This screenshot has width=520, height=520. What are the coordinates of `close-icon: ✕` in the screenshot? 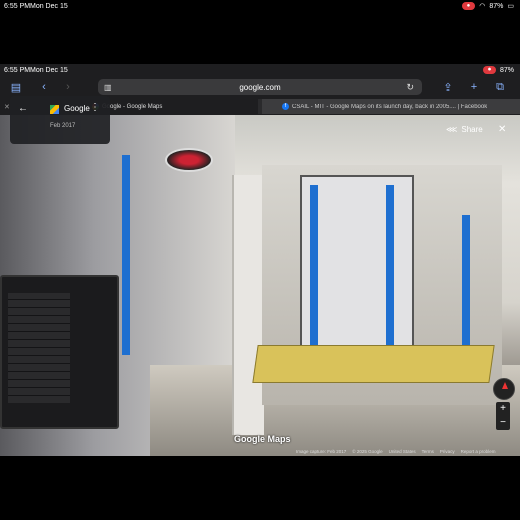 It's located at (502, 129).